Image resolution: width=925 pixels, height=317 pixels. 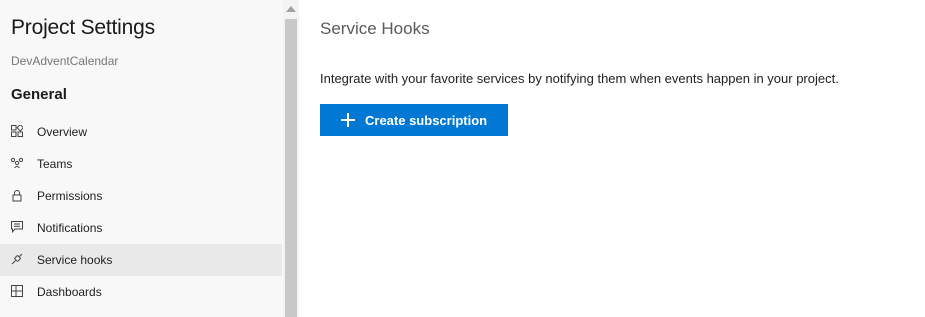 I want to click on sidebar-item-label: Dashboards, so click(x=69, y=292).